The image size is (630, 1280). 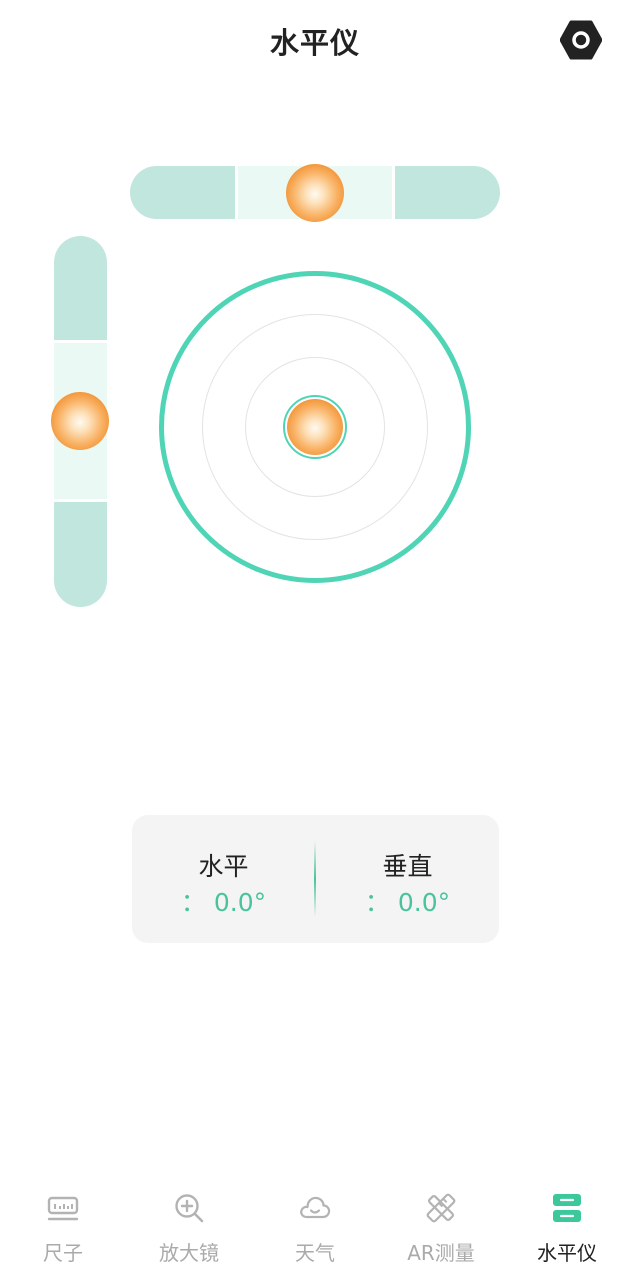 I want to click on cloud-icon, so click(x=315, y=1208).